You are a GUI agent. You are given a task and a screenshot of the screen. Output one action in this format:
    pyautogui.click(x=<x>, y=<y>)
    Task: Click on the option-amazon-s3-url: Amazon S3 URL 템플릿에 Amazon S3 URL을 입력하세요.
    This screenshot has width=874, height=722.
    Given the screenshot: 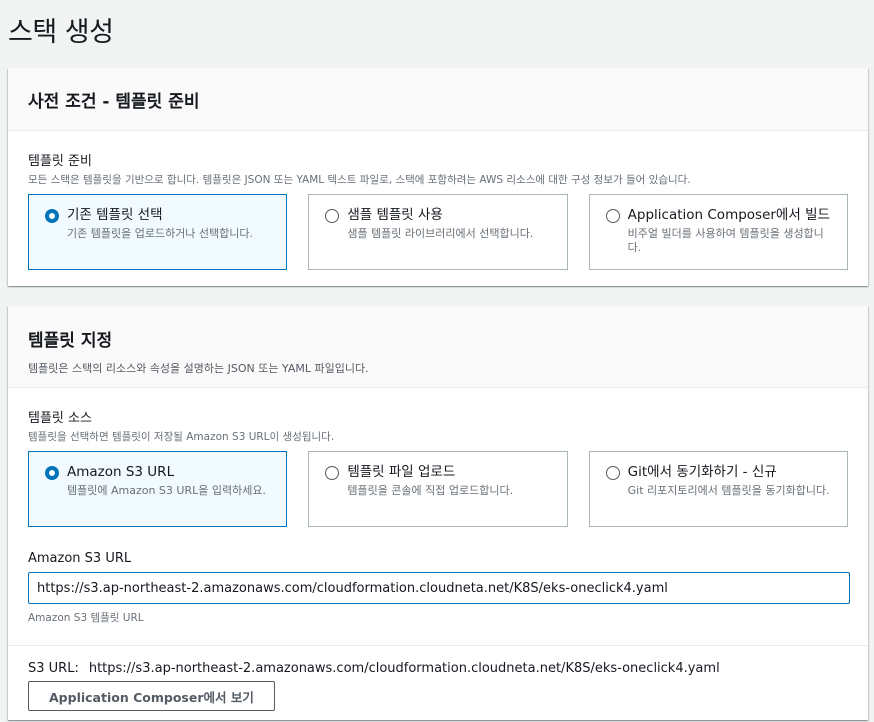 What is the action you would take?
    pyautogui.click(x=158, y=489)
    